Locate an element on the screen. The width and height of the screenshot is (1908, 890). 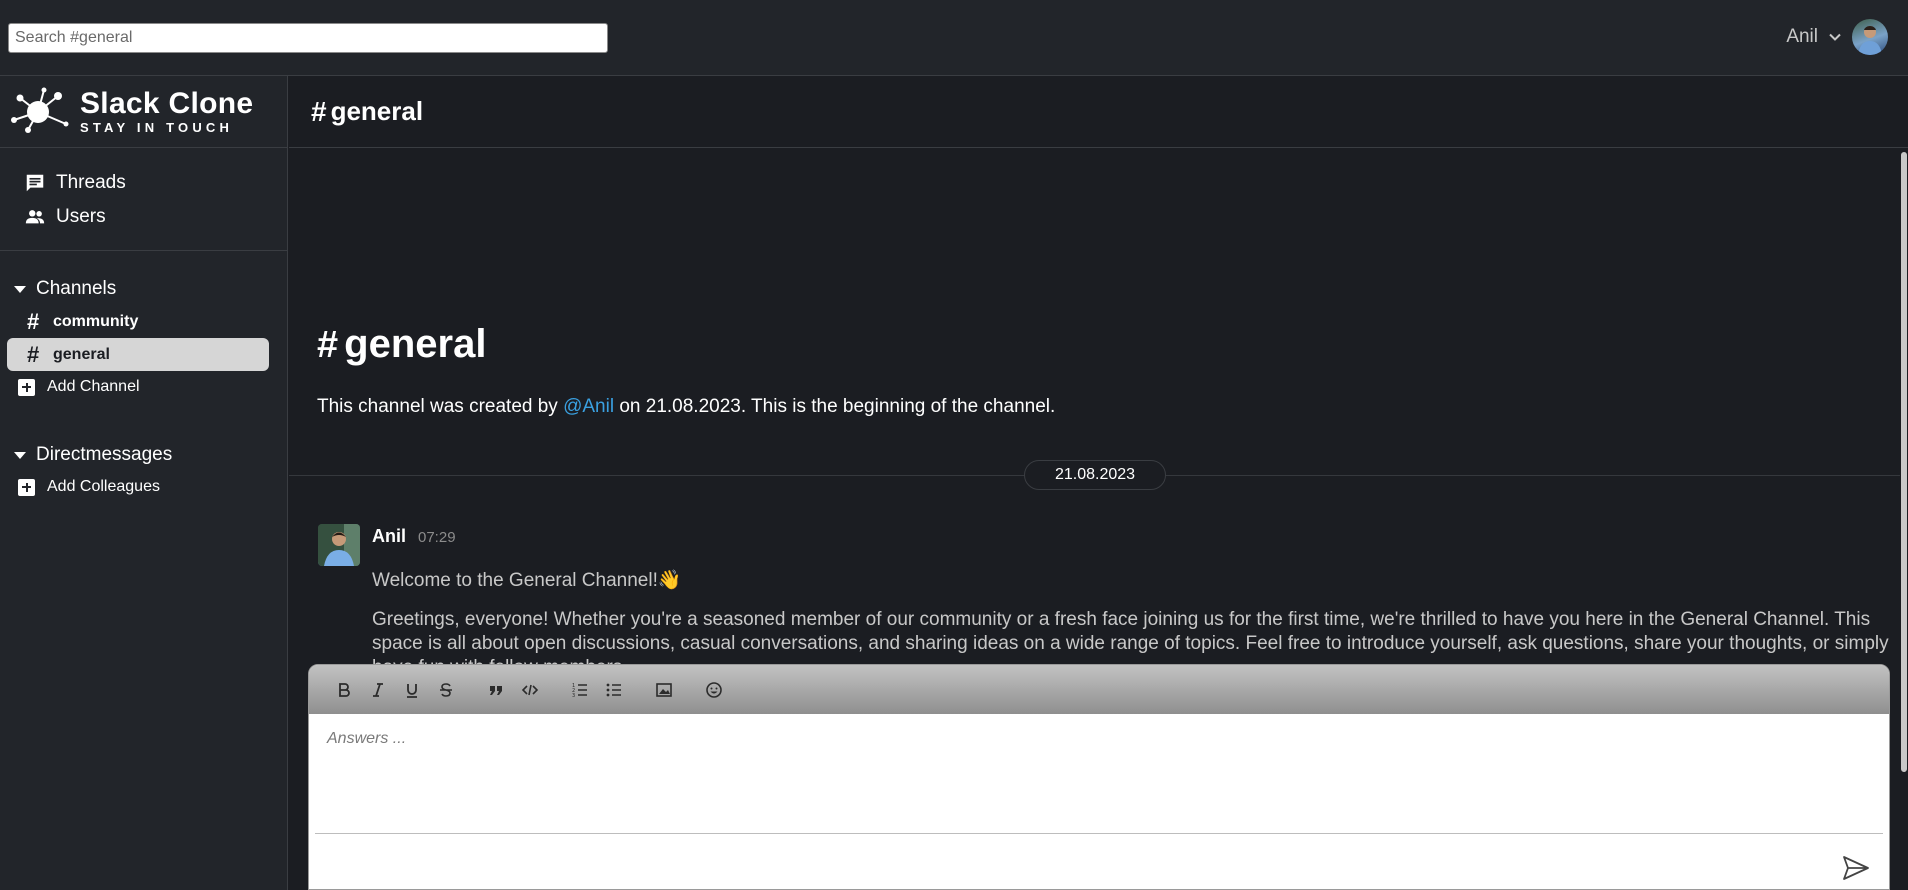
channels-heading: Channels is located at coordinates (76, 288).